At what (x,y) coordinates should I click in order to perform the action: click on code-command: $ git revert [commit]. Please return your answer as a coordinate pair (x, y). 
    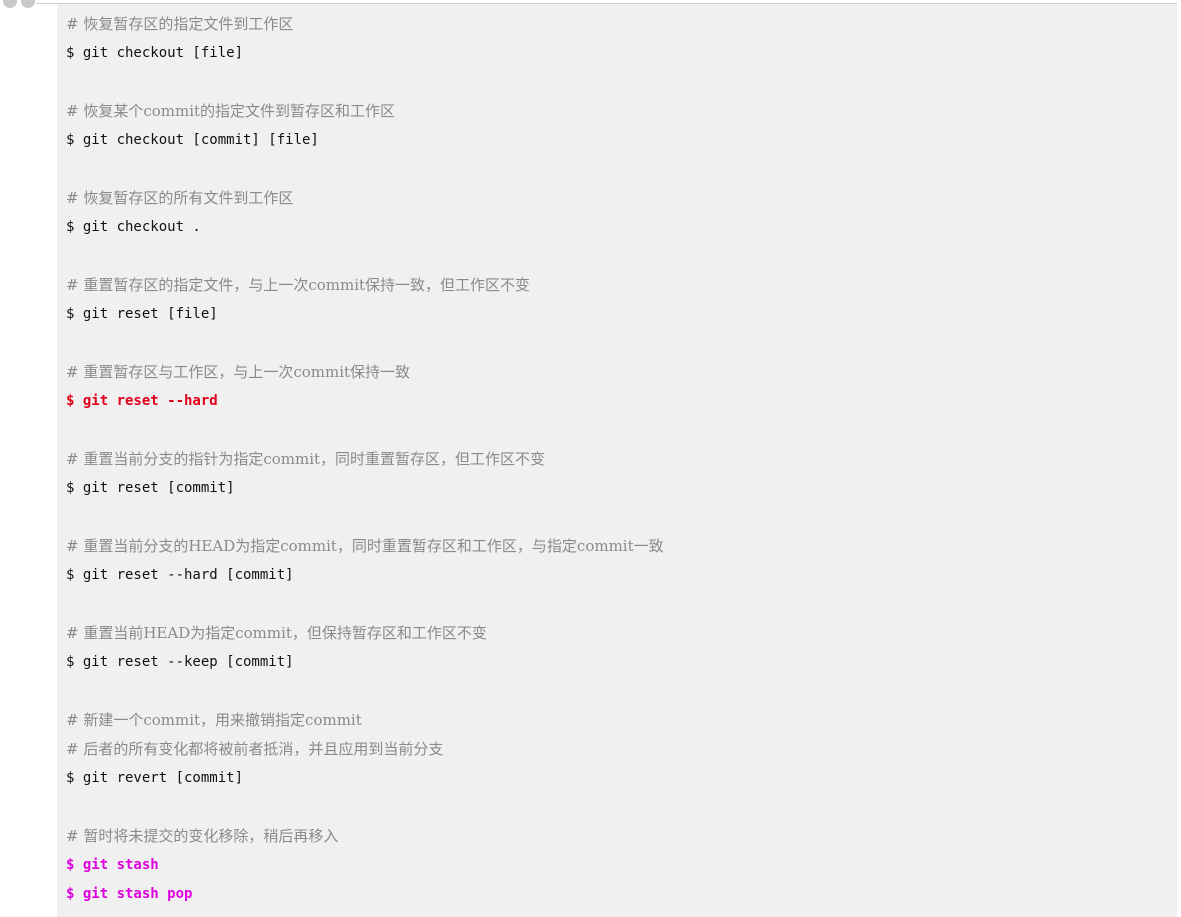
    Looking at the image, I should click on (155, 778).